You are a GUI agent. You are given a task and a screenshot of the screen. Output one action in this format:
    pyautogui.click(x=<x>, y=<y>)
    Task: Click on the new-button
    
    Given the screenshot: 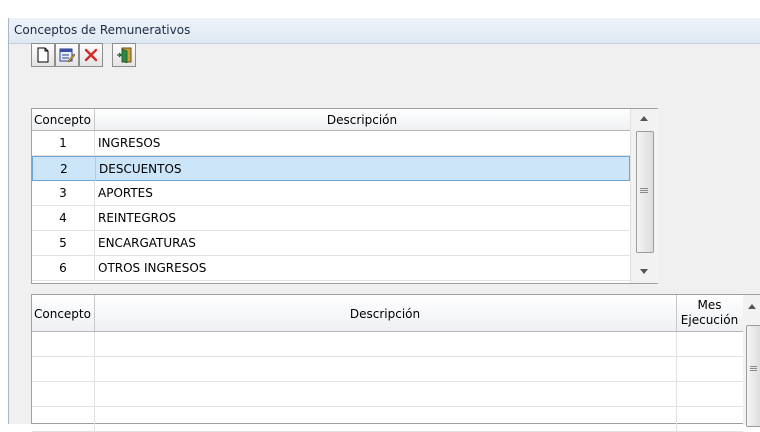 What is the action you would take?
    pyautogui.click(x=43, y=55)
    